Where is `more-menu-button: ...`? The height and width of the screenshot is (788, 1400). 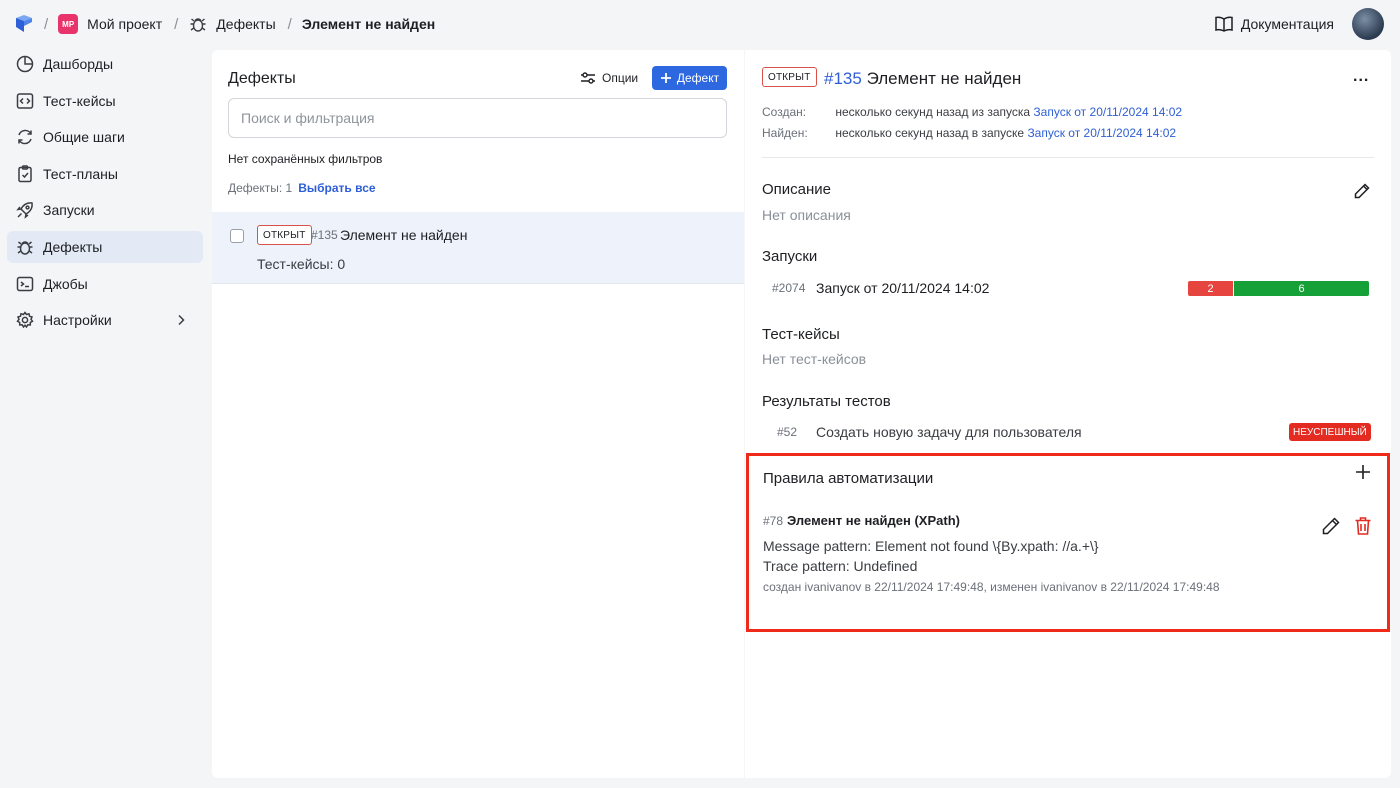 more-menu-button: ... is located at coordinates (1361, 77).